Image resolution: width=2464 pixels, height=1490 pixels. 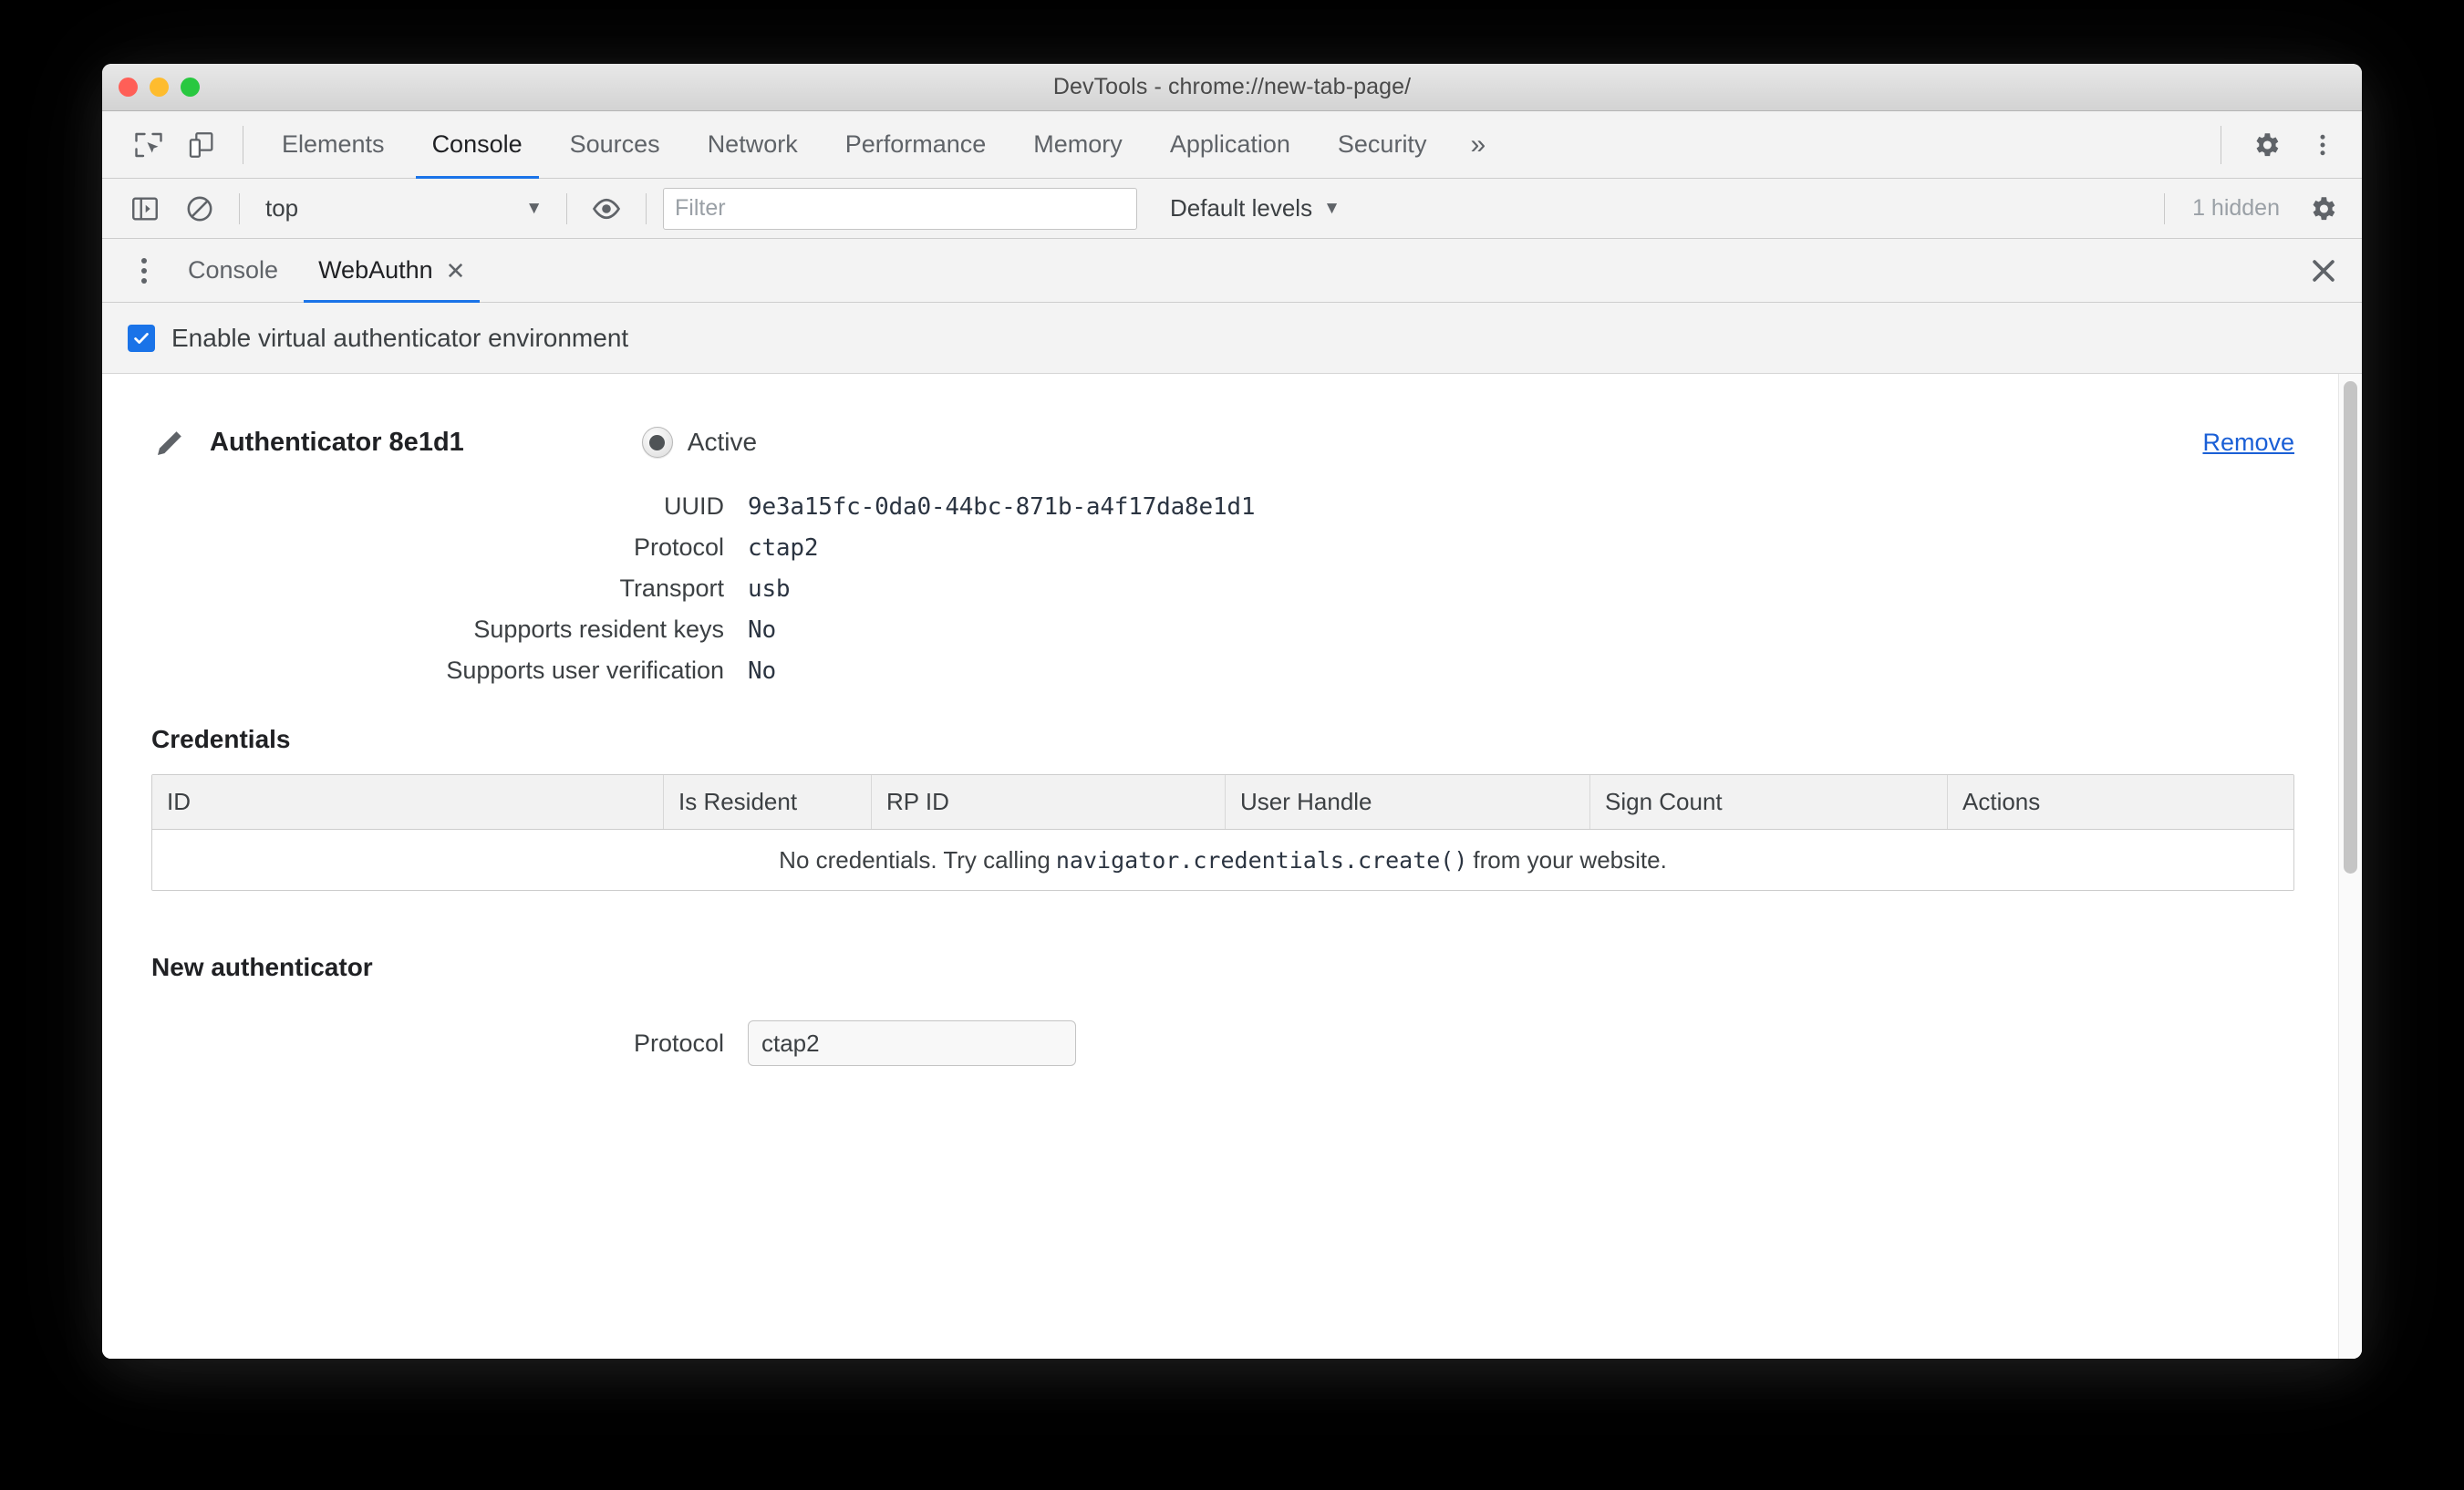 What do you see at coordinates (456, 271) in the screenshot?
I see `close-icon: ✕` at bounding box center [456, 271].